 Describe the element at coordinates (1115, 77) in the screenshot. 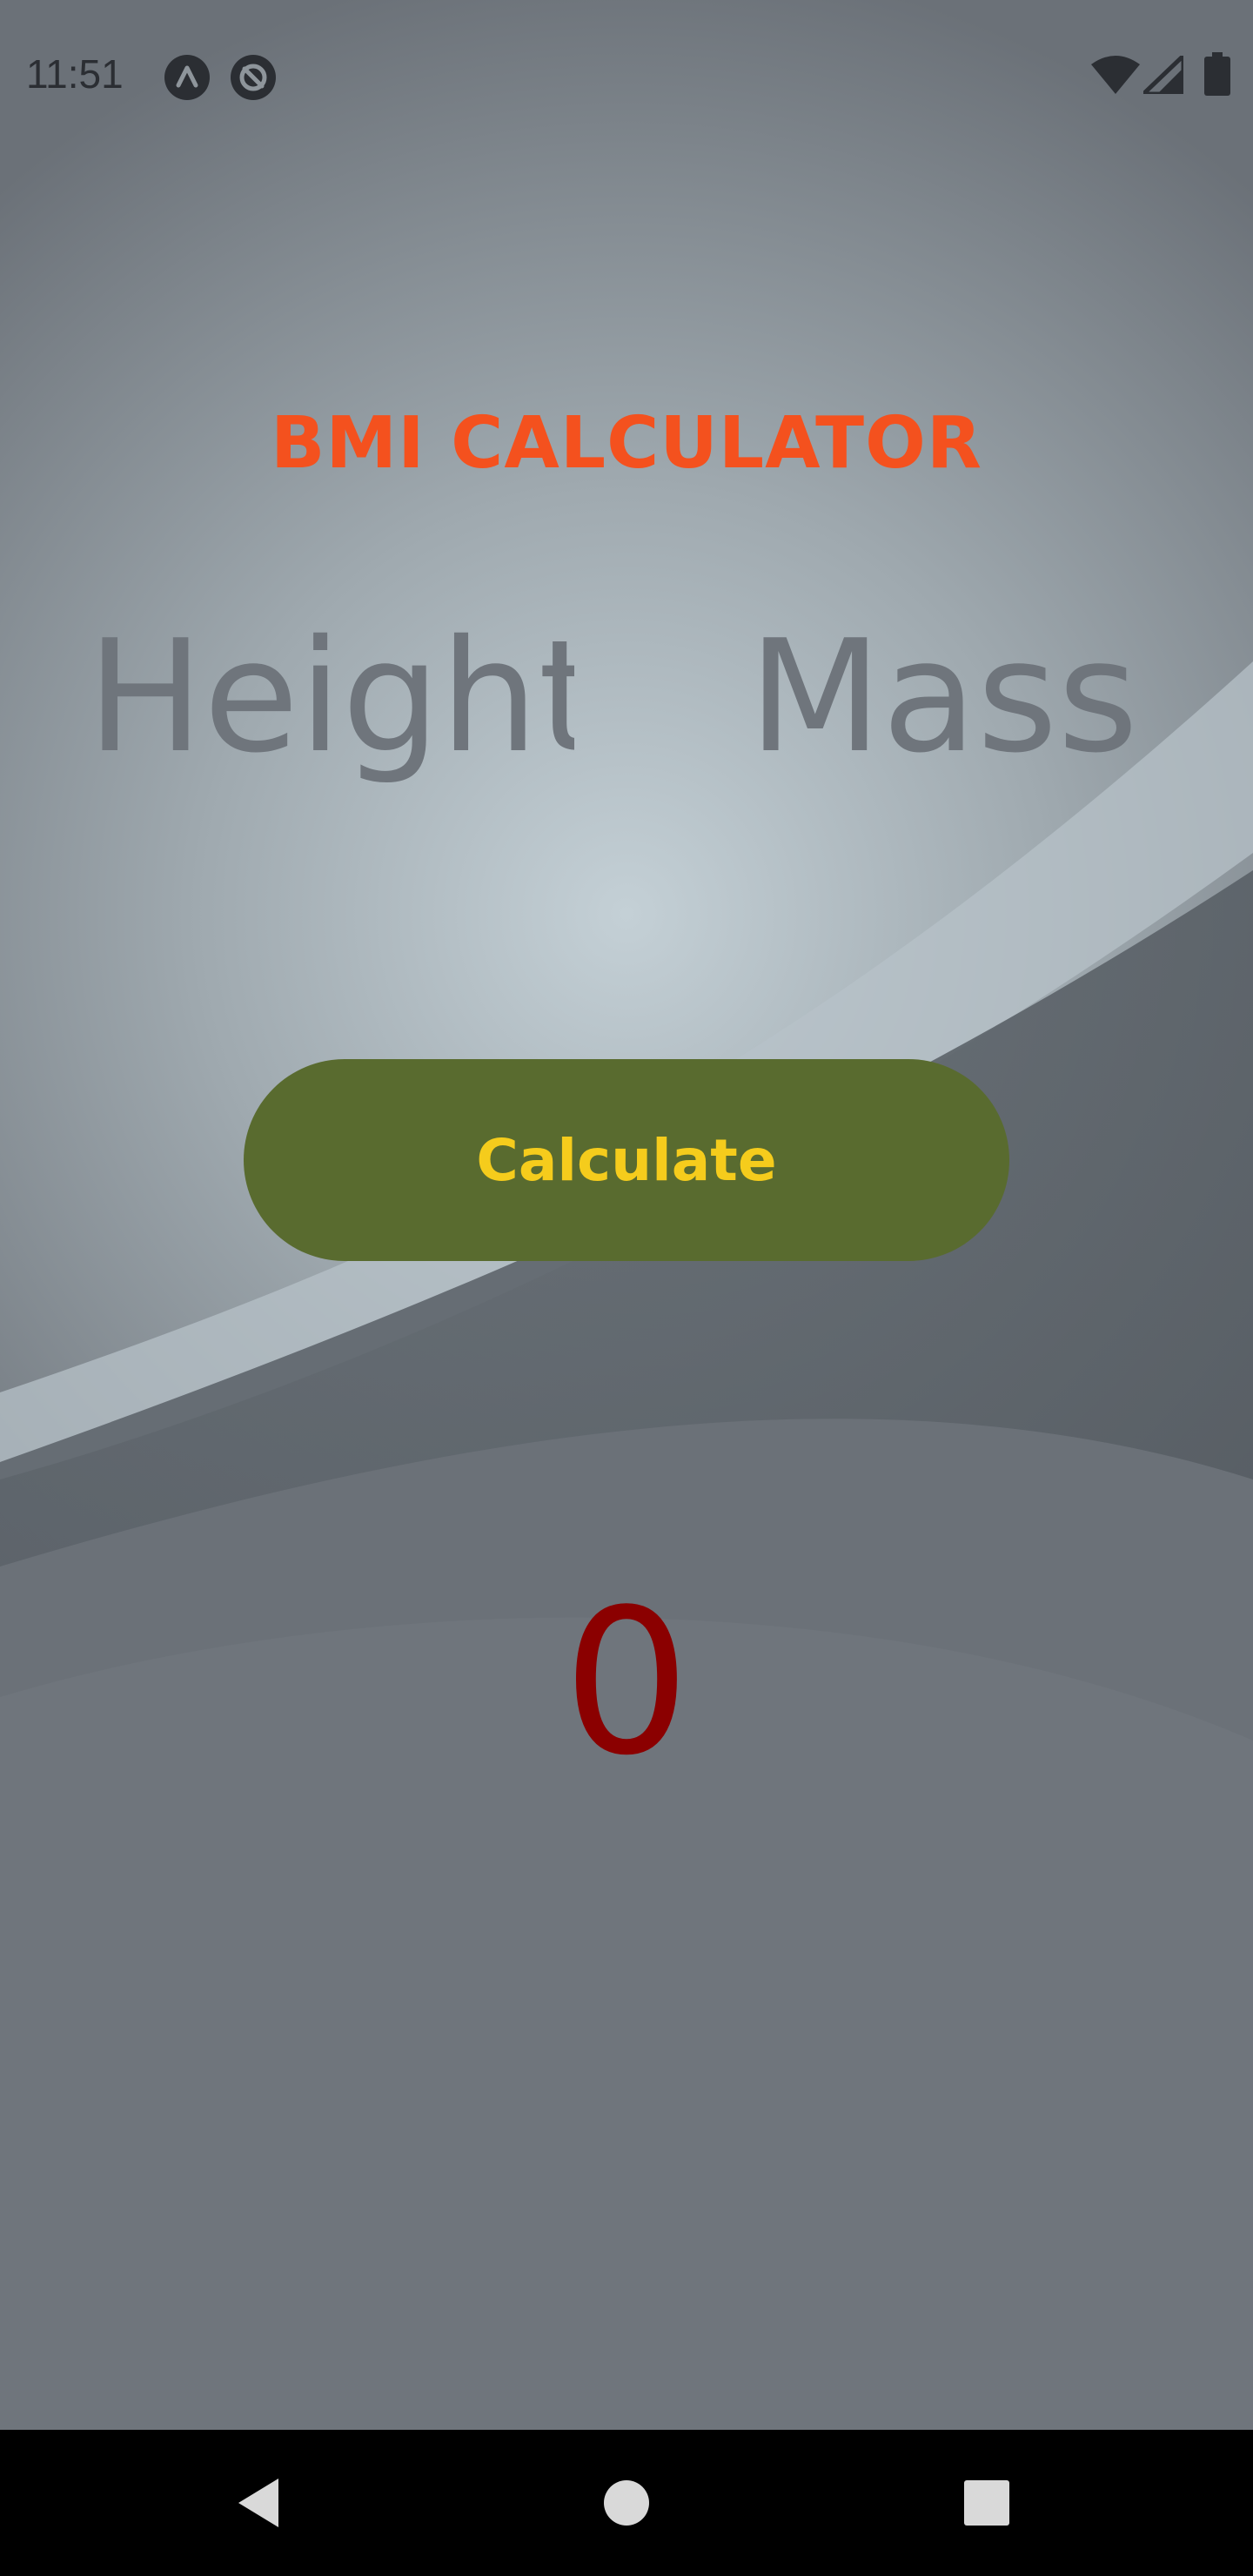

I see `wifi-icon` at that location.